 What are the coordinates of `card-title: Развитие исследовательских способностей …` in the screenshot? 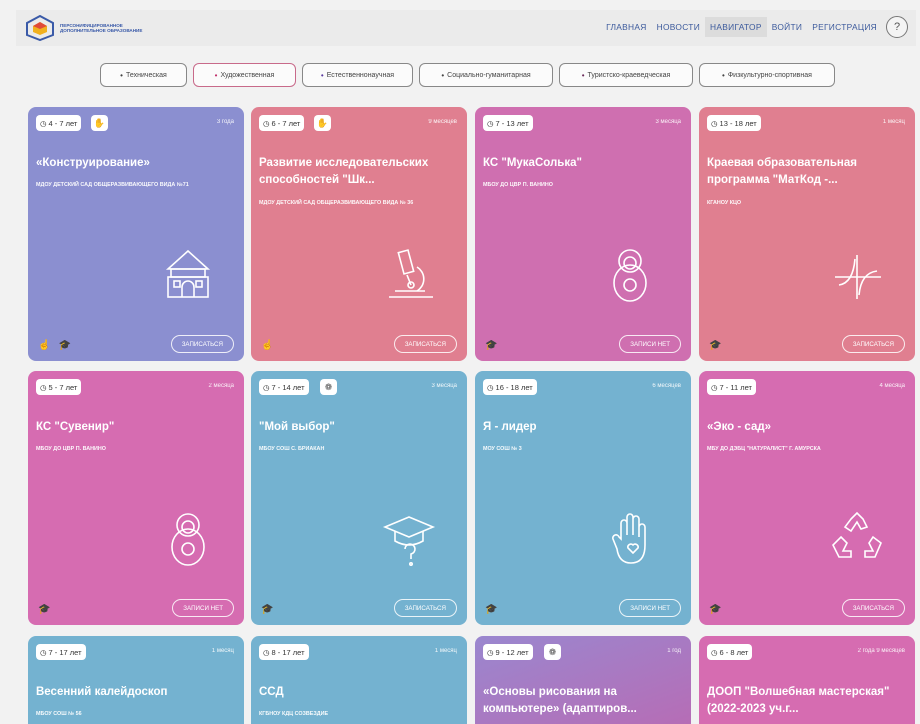 It's located at (344, 171).